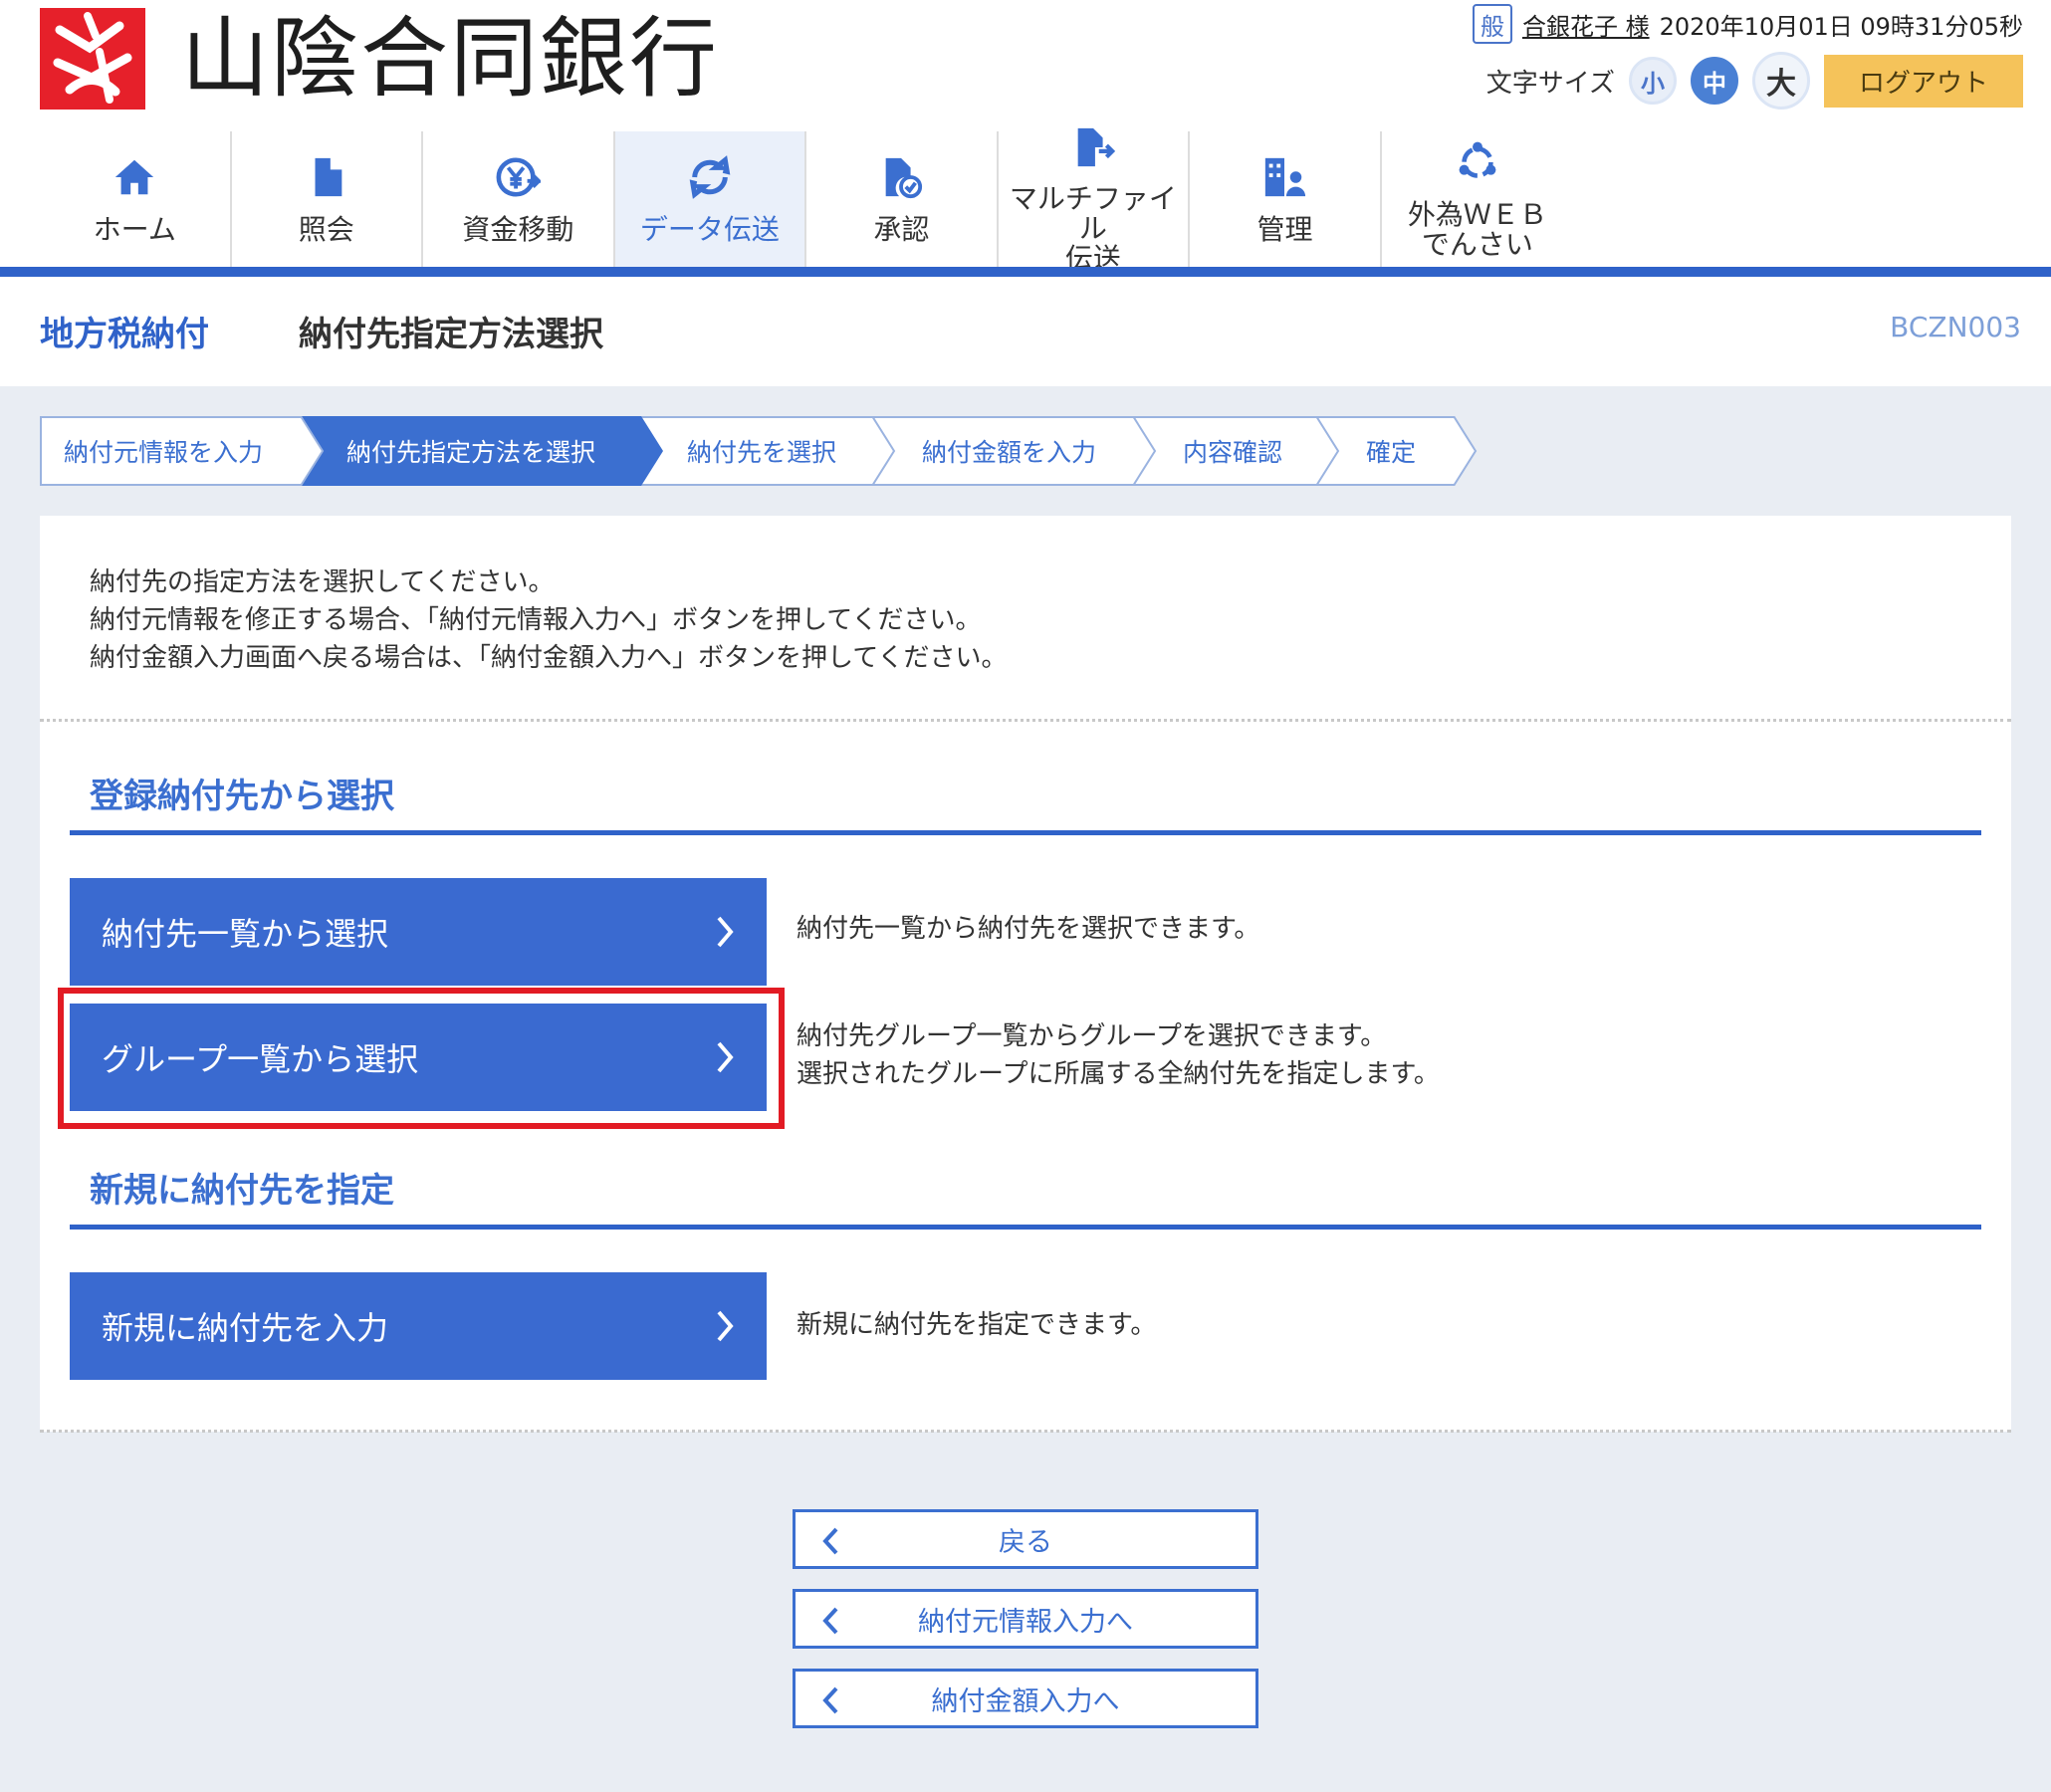 The width and height of the screenshot is (2051, 1792). I want to click on nav-data-transfer-label: データ伝送, so click(709, 229).